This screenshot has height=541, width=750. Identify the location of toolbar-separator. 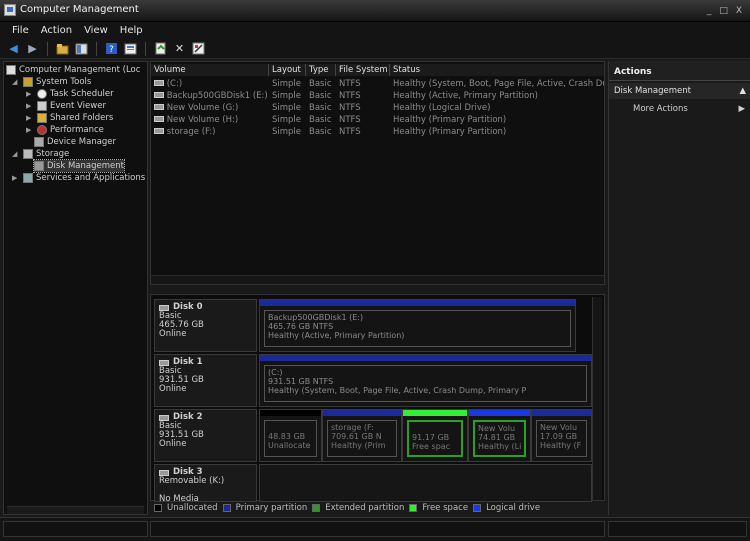
(47, 48).